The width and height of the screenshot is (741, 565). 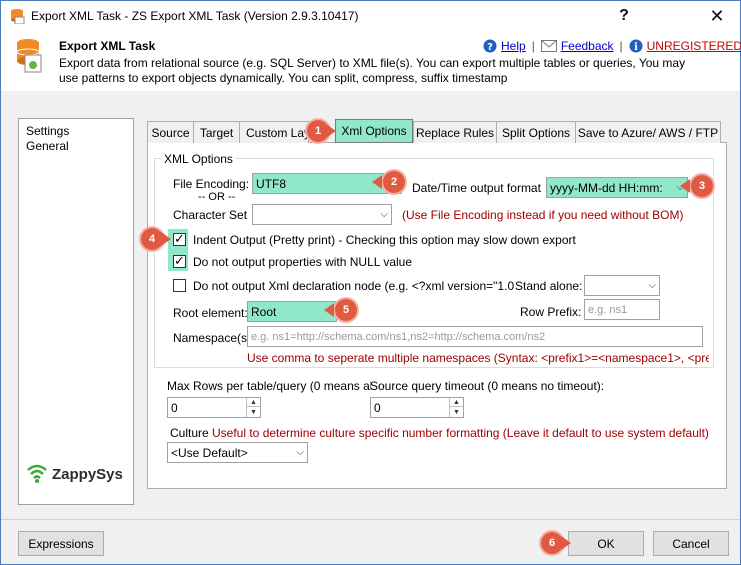 What do you see at coordinates (30, 55) in the screenshot?
I see `database-icon` at bounding box center [30, 55].